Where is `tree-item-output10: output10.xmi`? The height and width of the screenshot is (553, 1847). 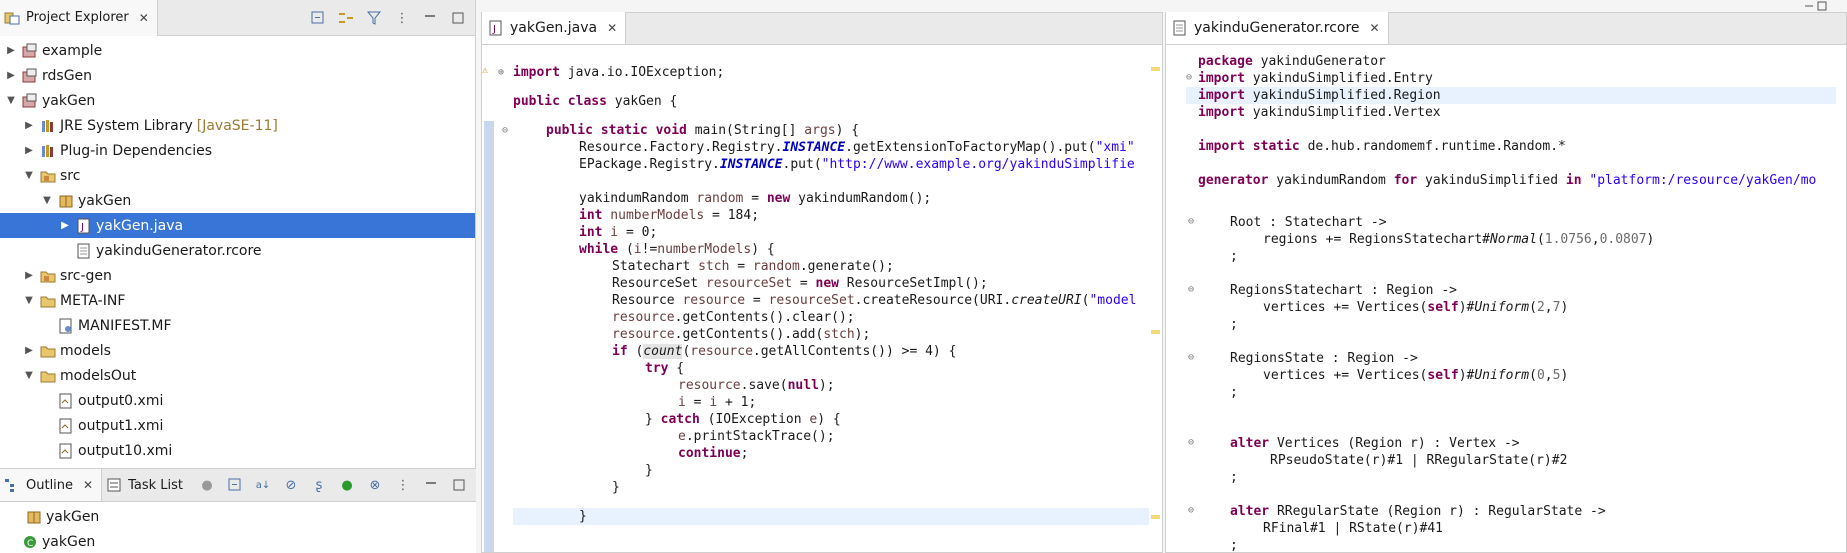 tree-item-output10: output10.xmi is located at coordinates (237, 450).